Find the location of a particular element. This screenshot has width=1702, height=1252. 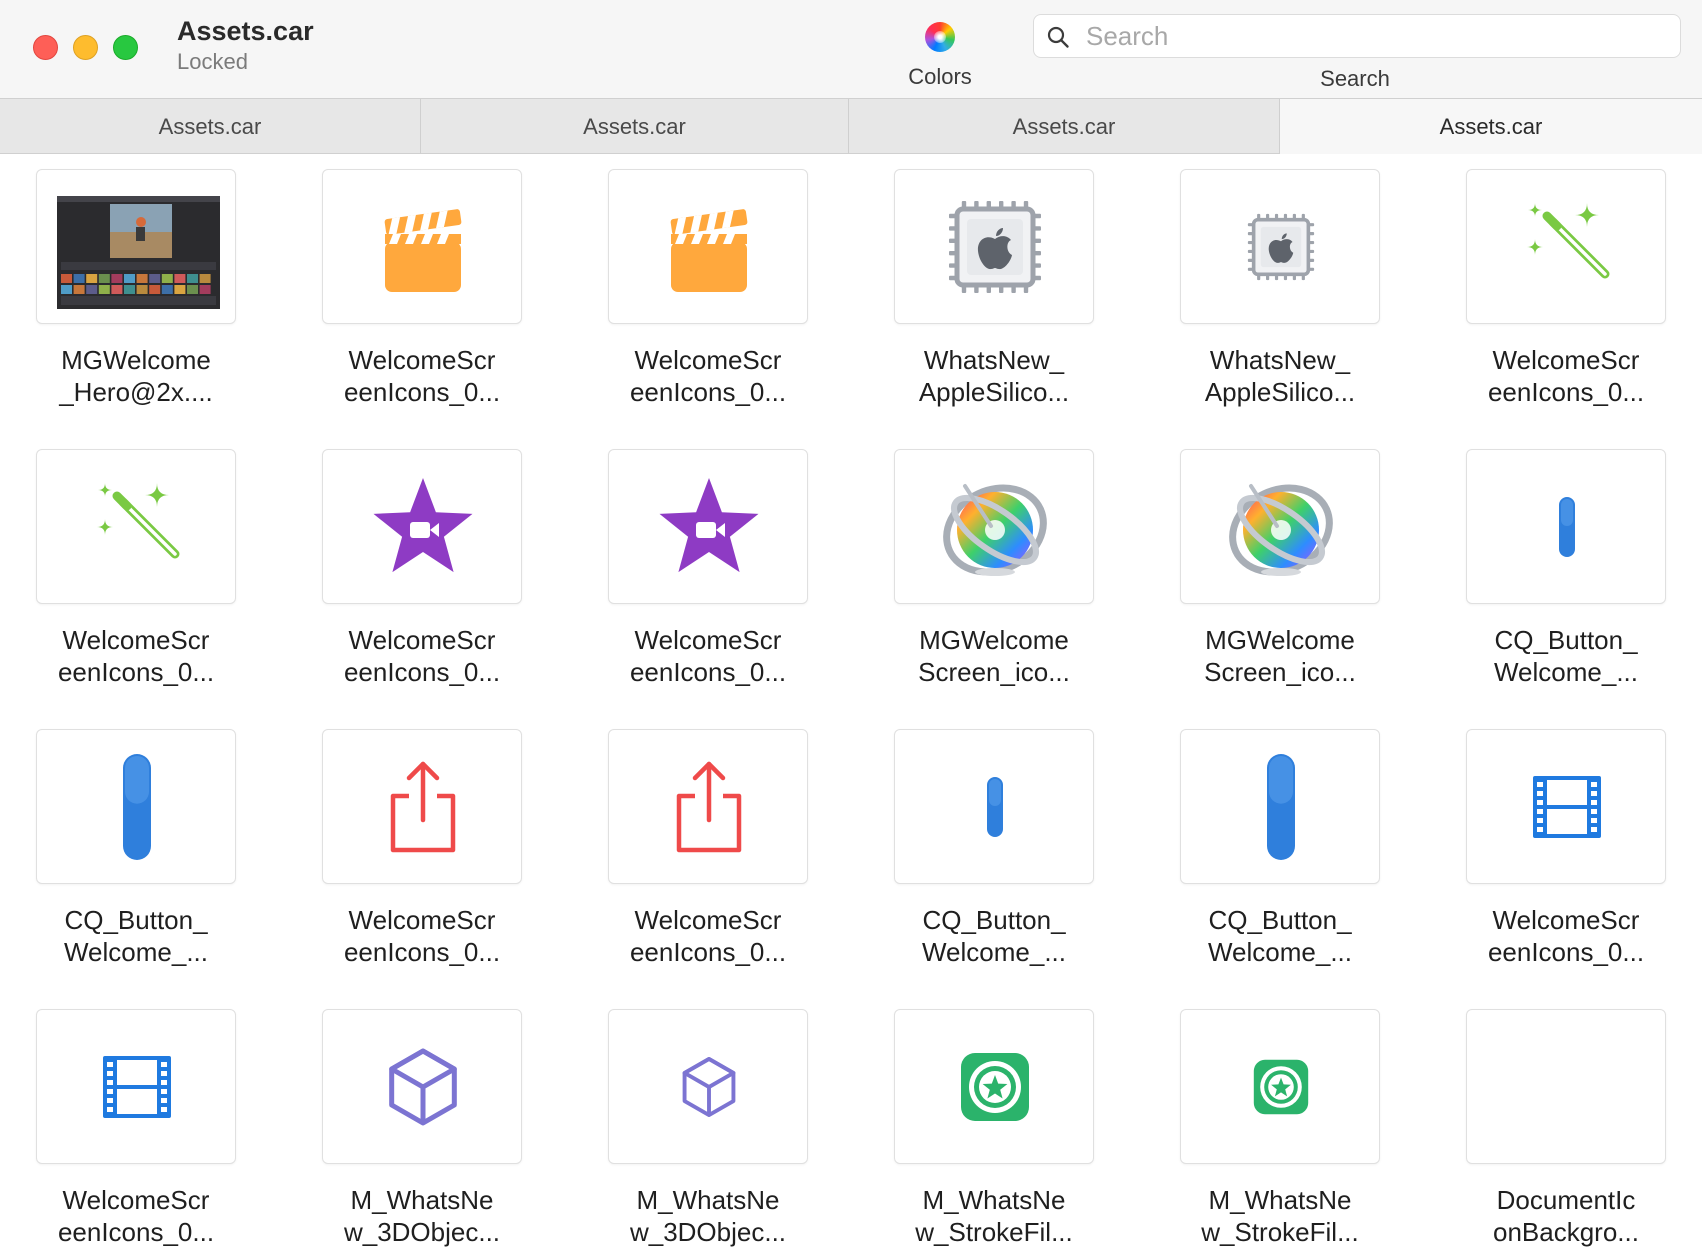

tab-assets-car-1: Assets.car is located at coordinates (210, 126).